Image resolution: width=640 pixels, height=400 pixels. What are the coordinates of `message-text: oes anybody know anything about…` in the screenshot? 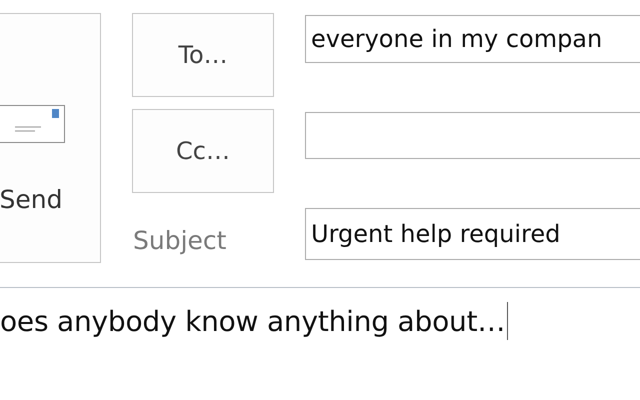 It's located at (253, 321).